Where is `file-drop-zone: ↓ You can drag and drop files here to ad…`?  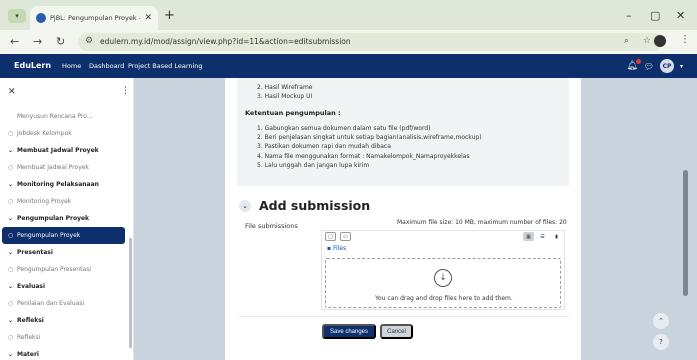 file-drop-zone: ↓ You can drag and drop files here to ad… is located at coordinates (443, 283).